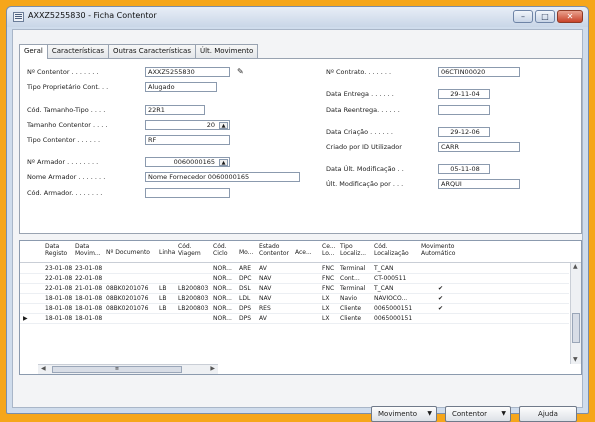 This screenshot has width=595, height=422. I want to click on close-button: ✕, so click(570, 16).